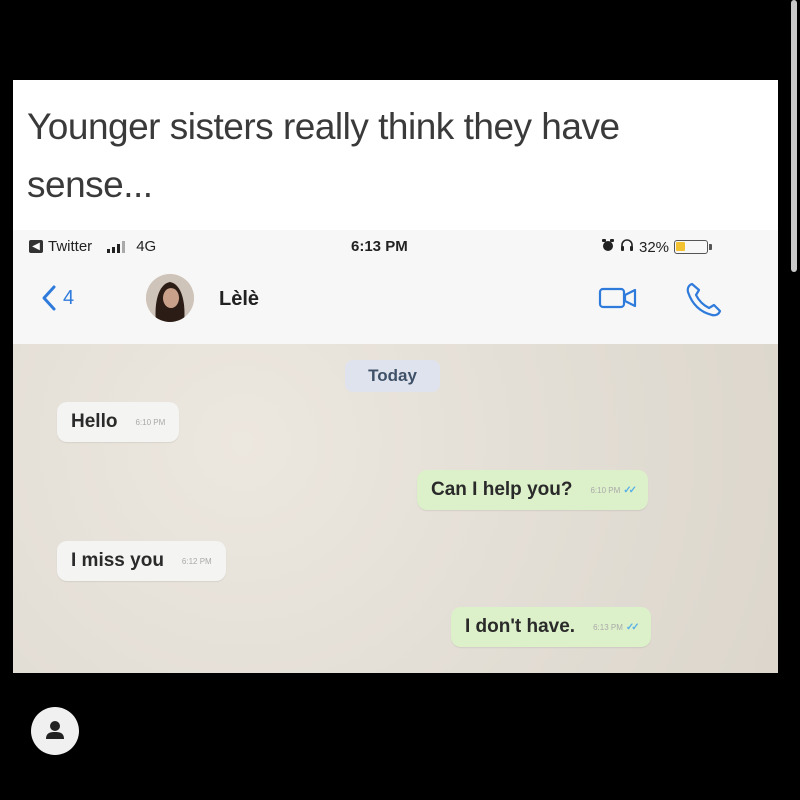  I want to click on battery-percent: 32%, so click(654, 247).